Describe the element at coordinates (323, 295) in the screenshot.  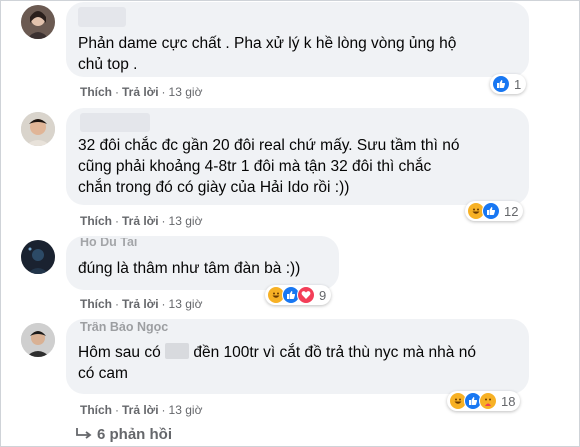
I see `reaction-count: 9` at that location.